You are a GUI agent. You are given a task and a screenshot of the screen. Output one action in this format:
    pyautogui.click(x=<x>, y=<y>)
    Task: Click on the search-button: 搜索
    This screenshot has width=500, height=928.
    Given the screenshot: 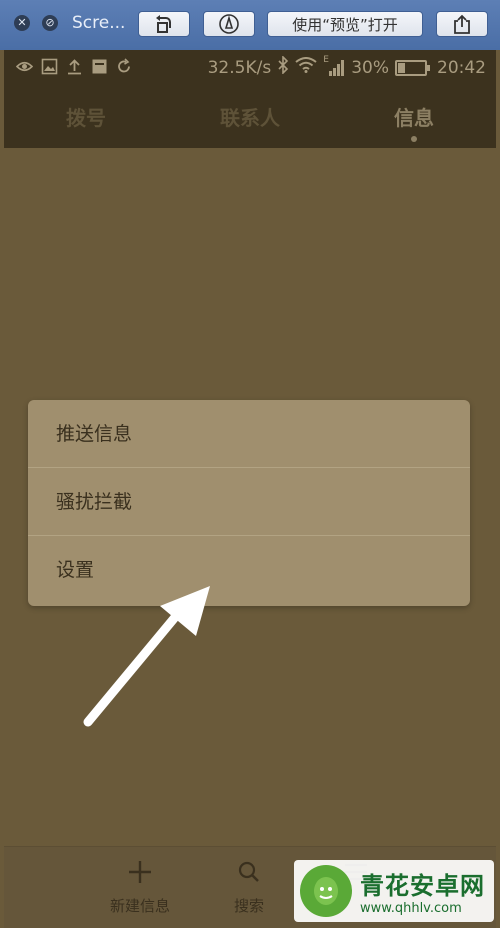 What is the action you would take?
    pyautogui.click(x=249, y=886)
    